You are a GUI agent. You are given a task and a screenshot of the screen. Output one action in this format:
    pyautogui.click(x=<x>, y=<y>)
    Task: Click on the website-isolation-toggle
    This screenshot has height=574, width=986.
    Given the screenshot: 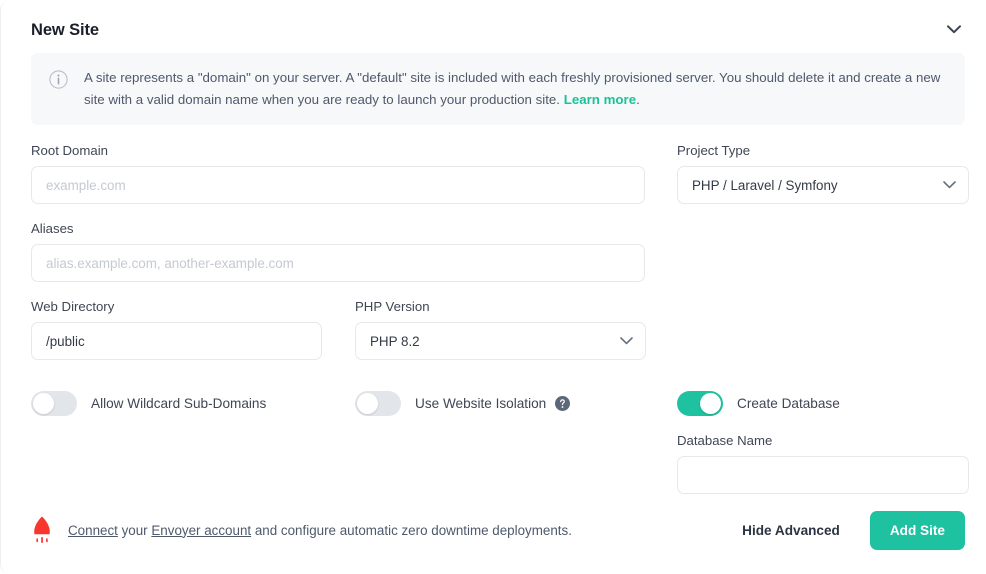 What is the action you would take?
    pyautogui.click(x=378, y=403)
    